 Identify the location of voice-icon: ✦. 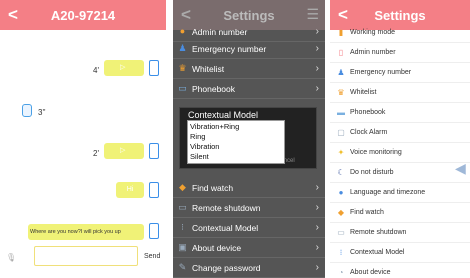
(341, 152).